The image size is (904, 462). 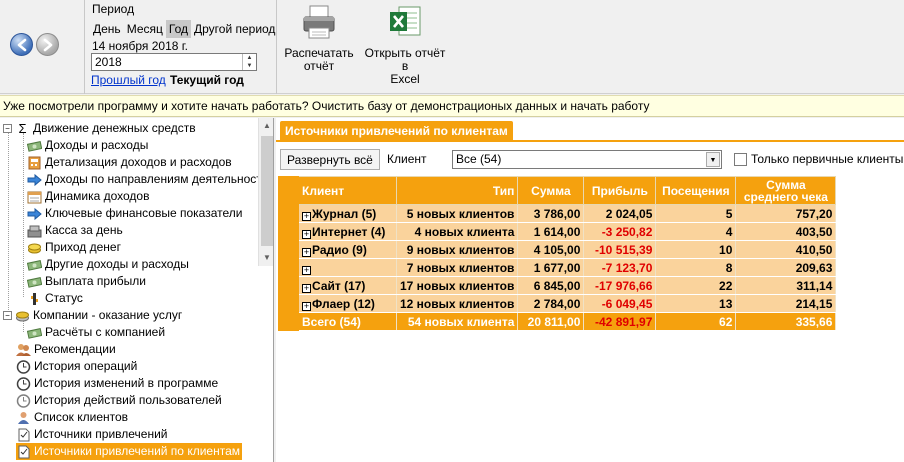 I want to click on period-tab-other: Другой период, so click(x=234, y=29).